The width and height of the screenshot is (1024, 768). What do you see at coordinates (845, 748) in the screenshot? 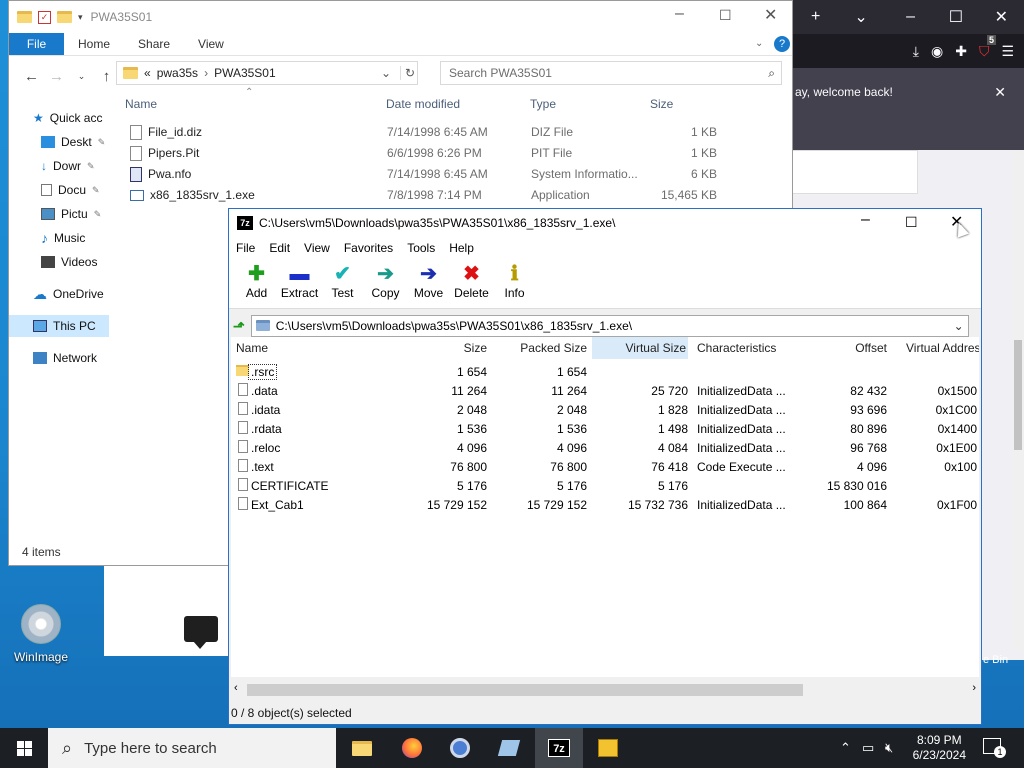
I see `tray-expand-icon: ⌃` at bounding box center [845, 748].